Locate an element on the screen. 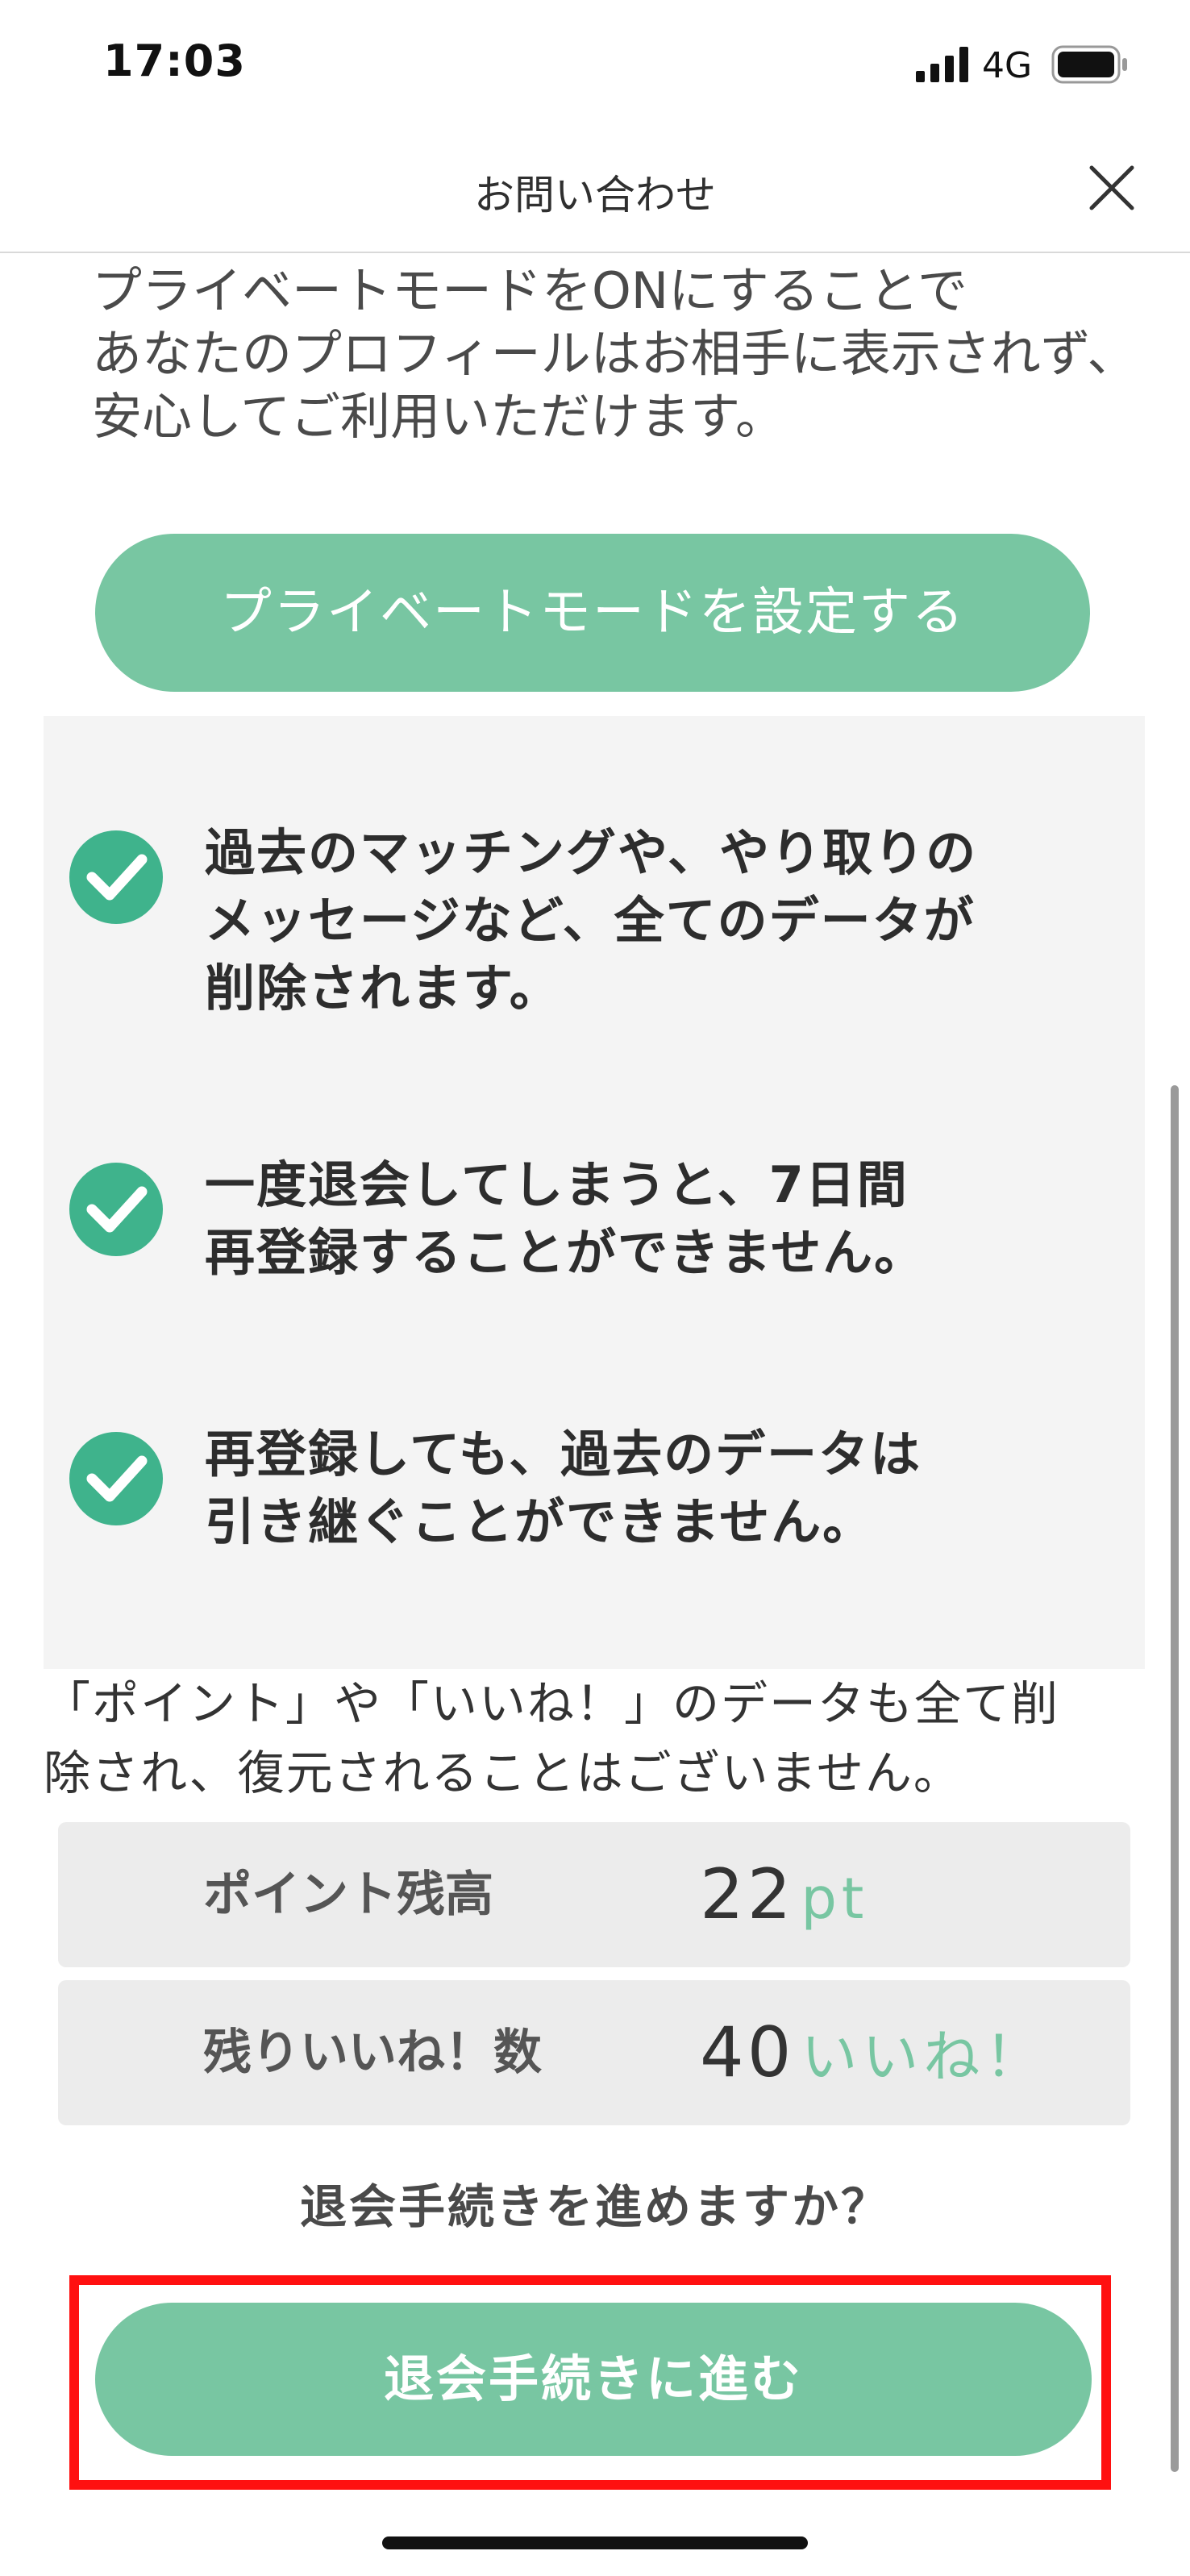 This screenshot has width=1190, height=2576. likes-balance-value: 40 いいね！ is located at coordinates (873, 2054).